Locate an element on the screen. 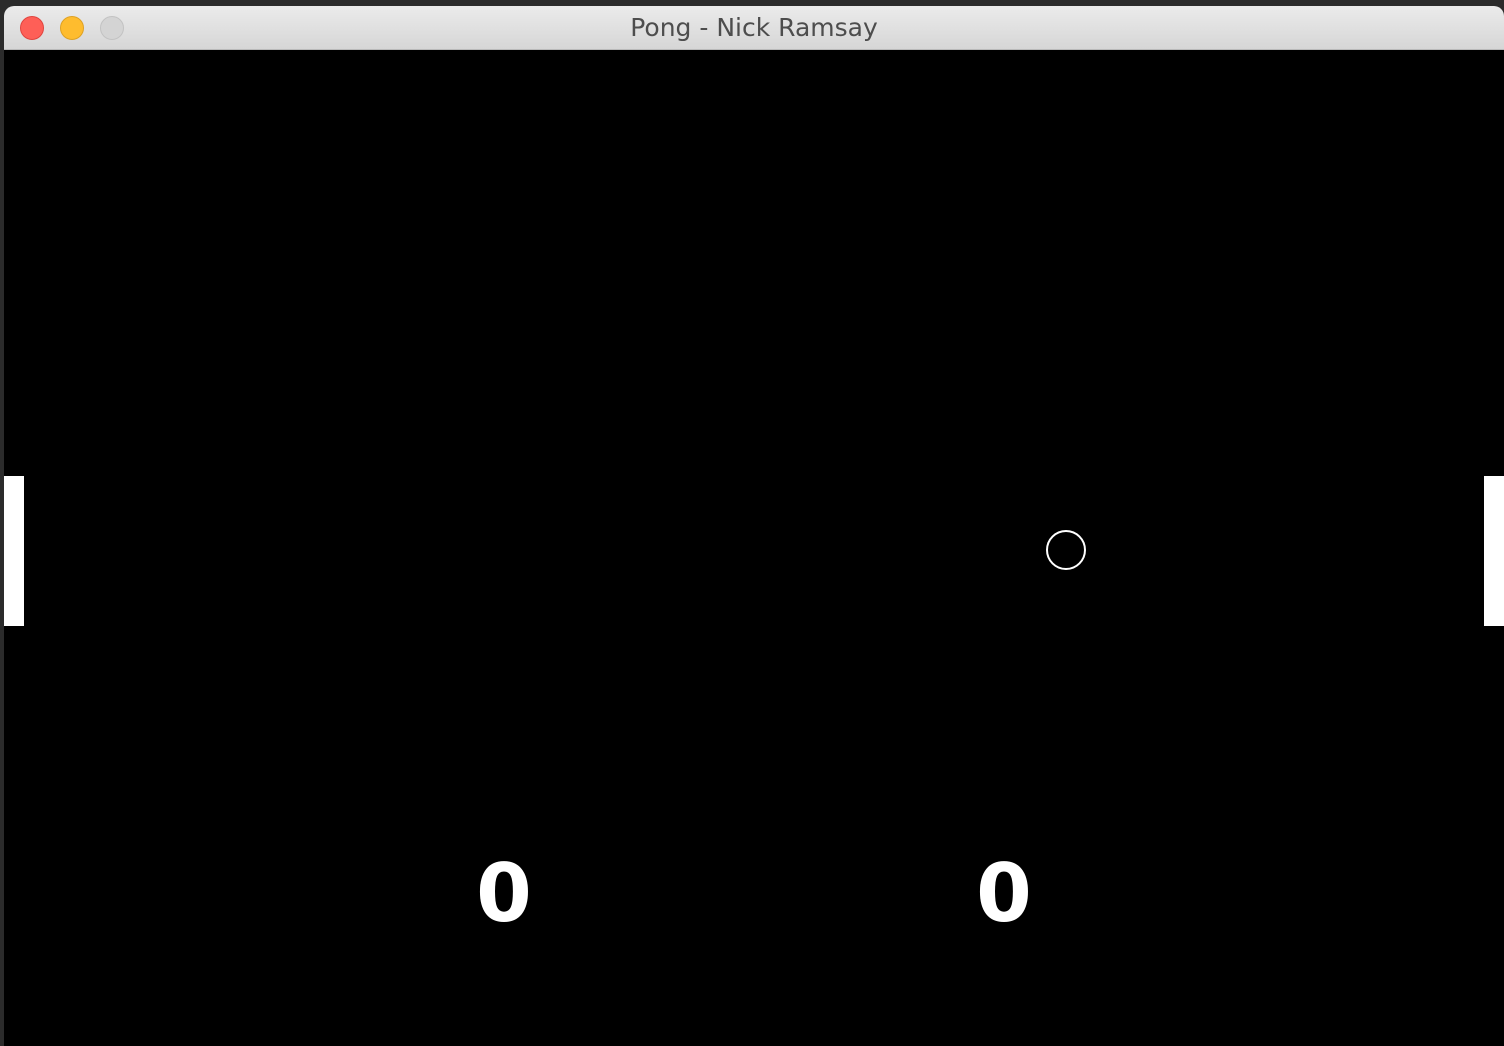  title-bar: Pong - Nick Ramsay is located at coordinates (754, 28).